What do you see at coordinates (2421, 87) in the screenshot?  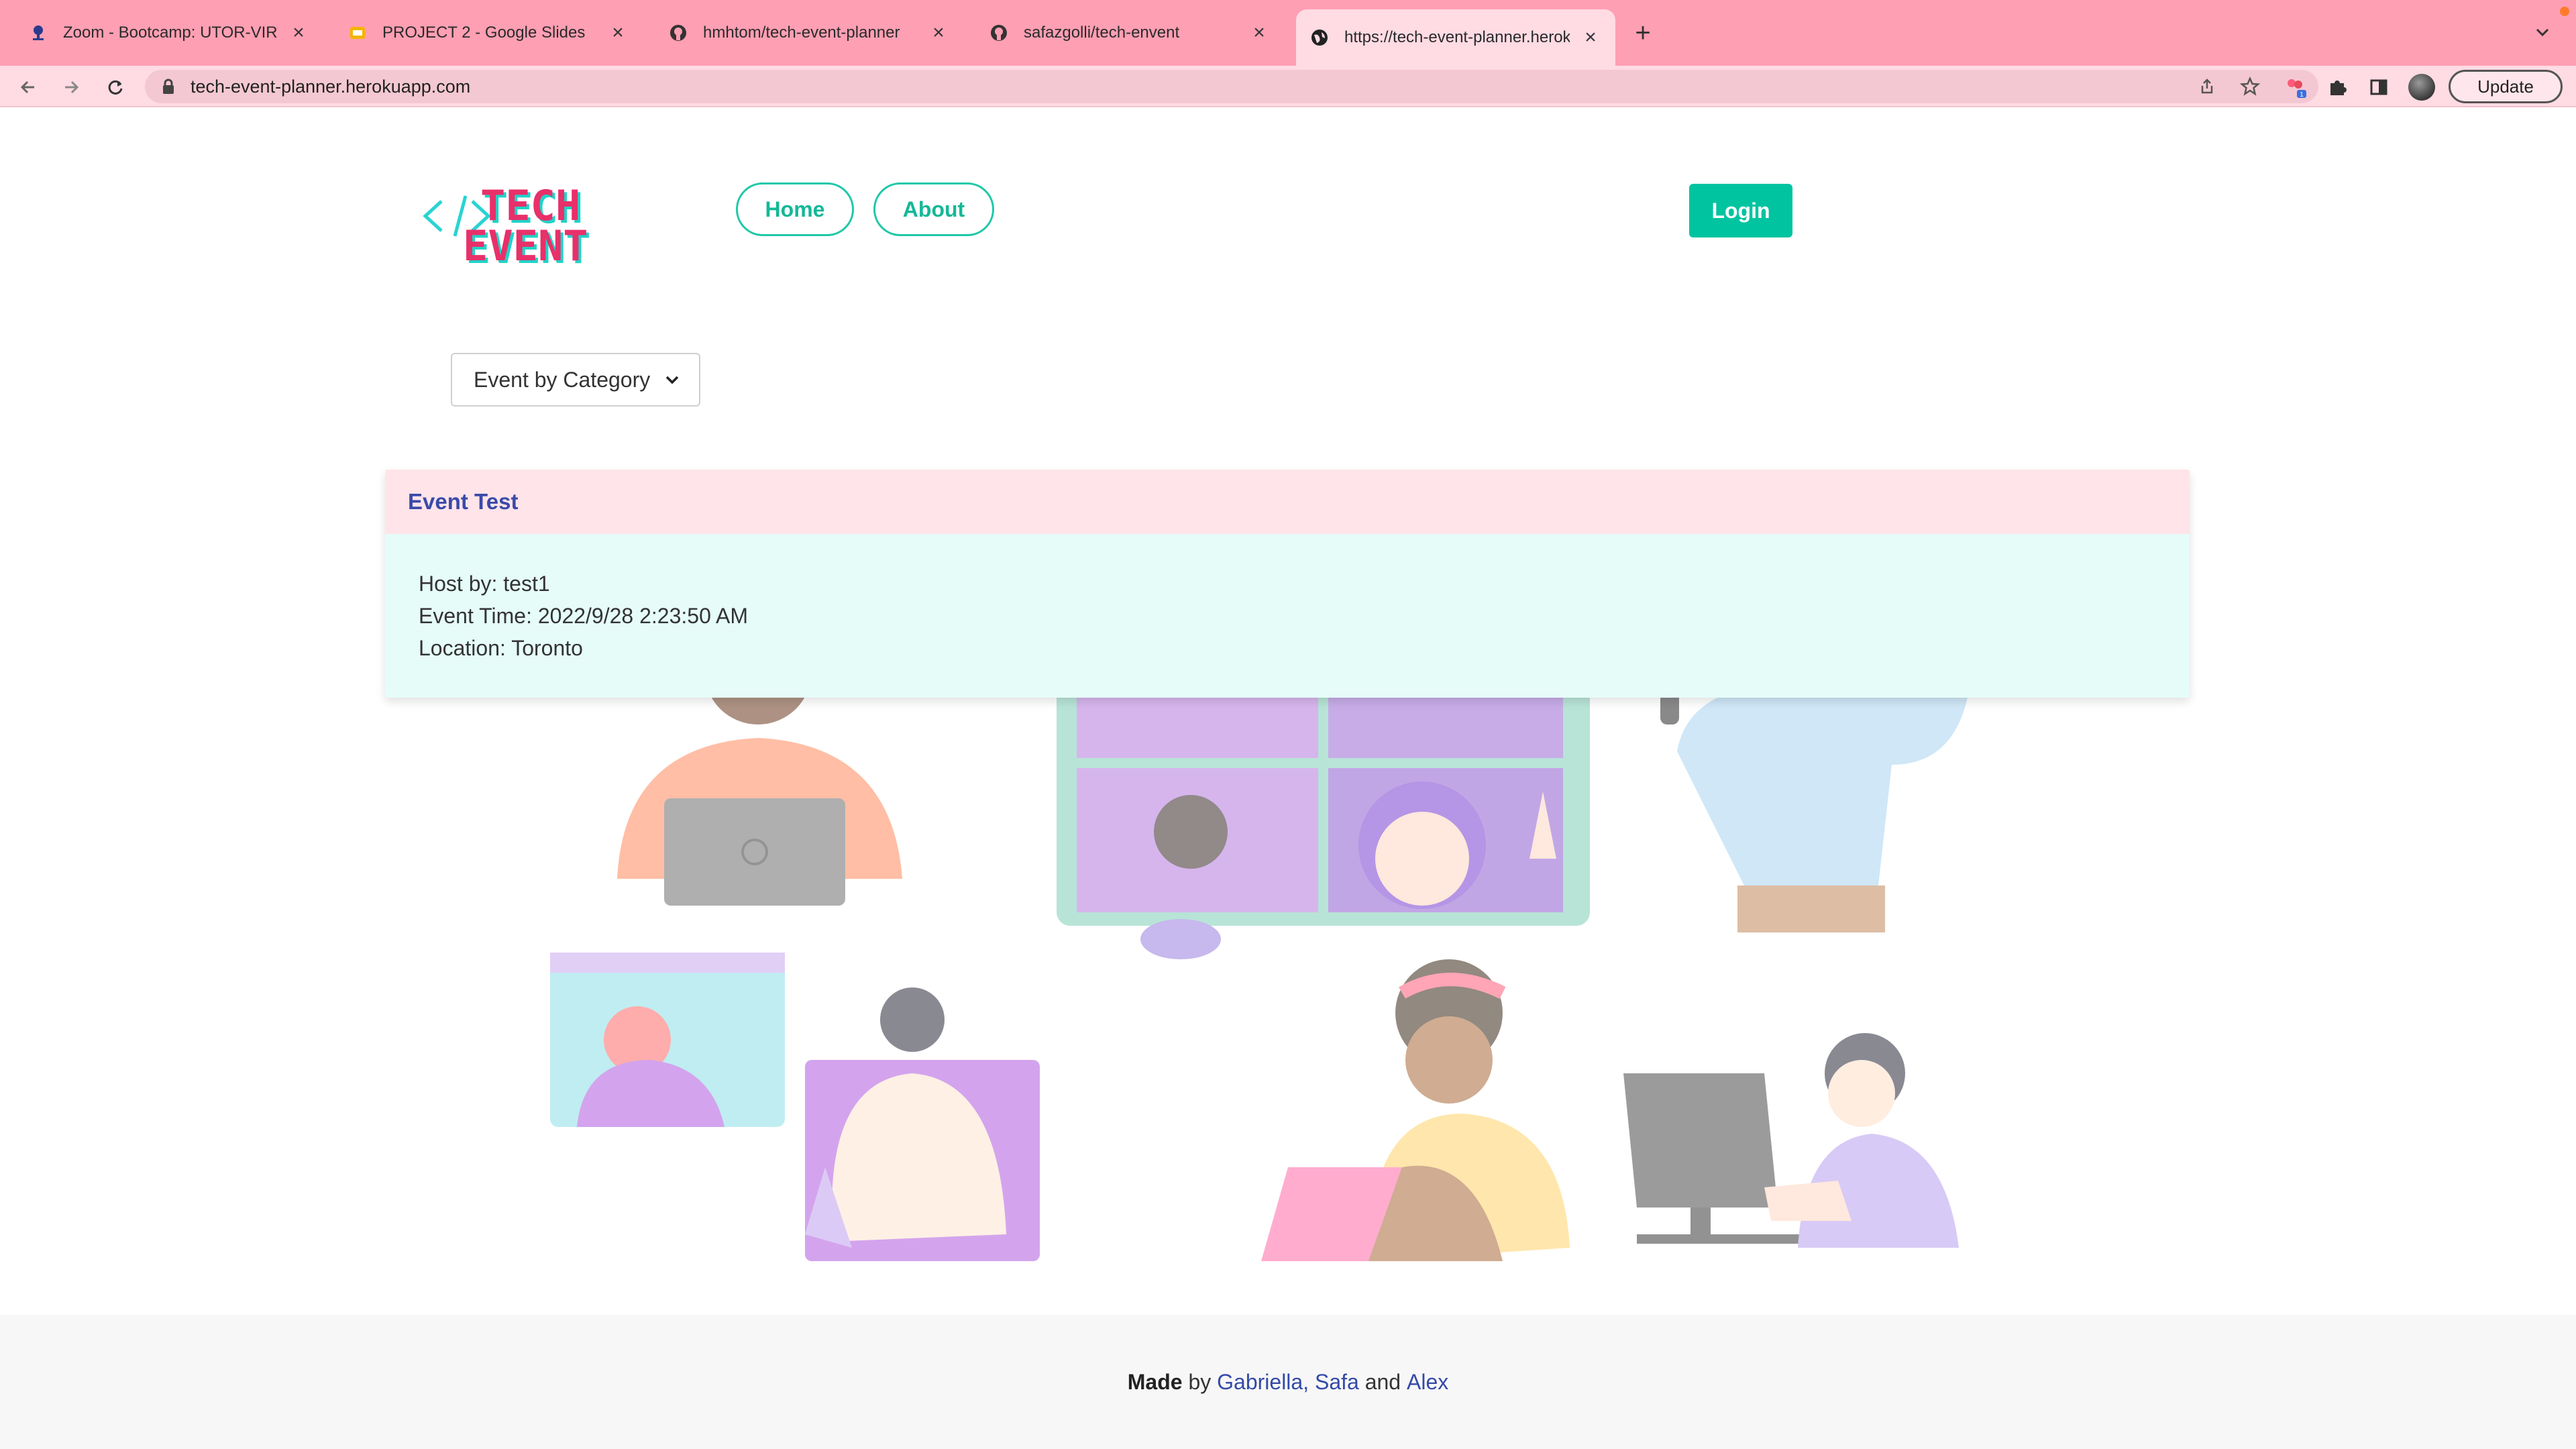 I see `profile-avatar` at bounding box center [2421, 87].